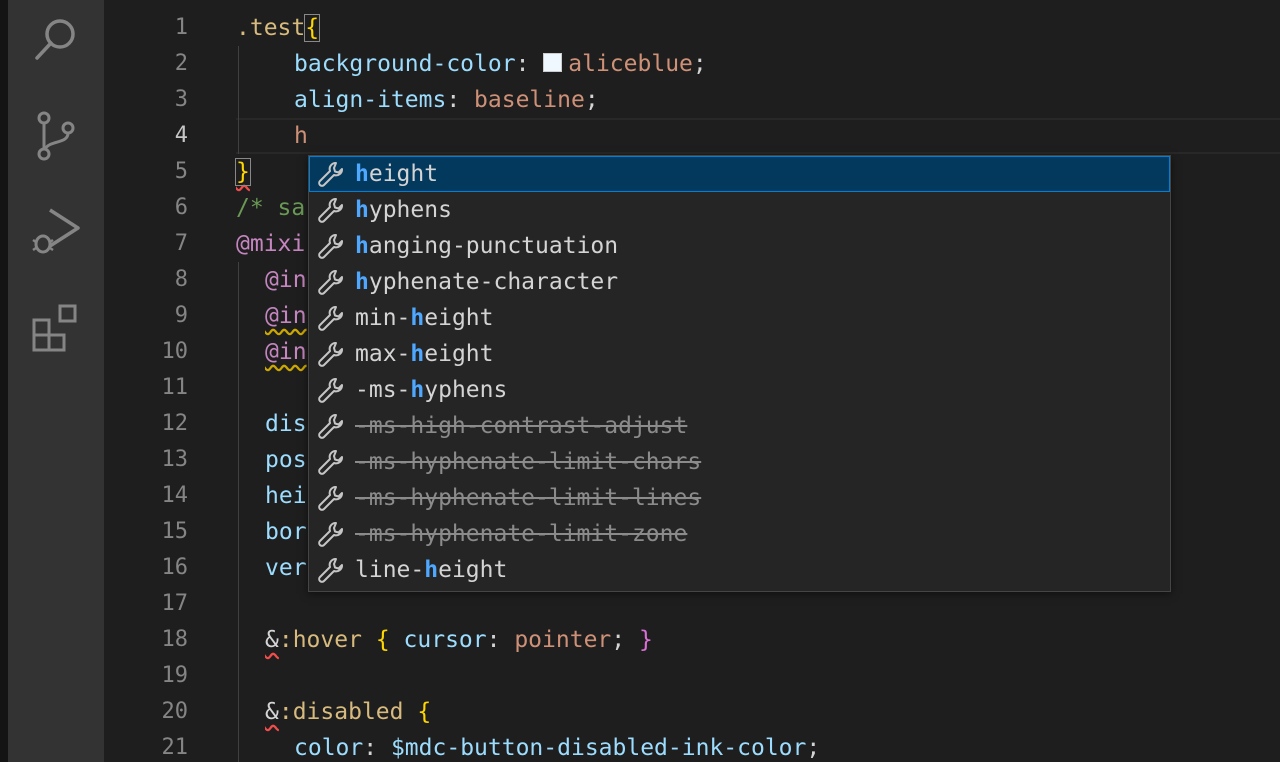 This screenshot has height=762, width=1280. I want to click on window-edge, so click(4, 381).